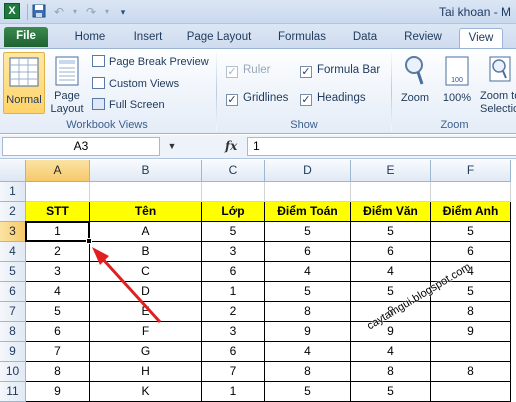 This screenshot has width=516, height=402. I want to click on redo-icon: ↷, so click(91, 12).